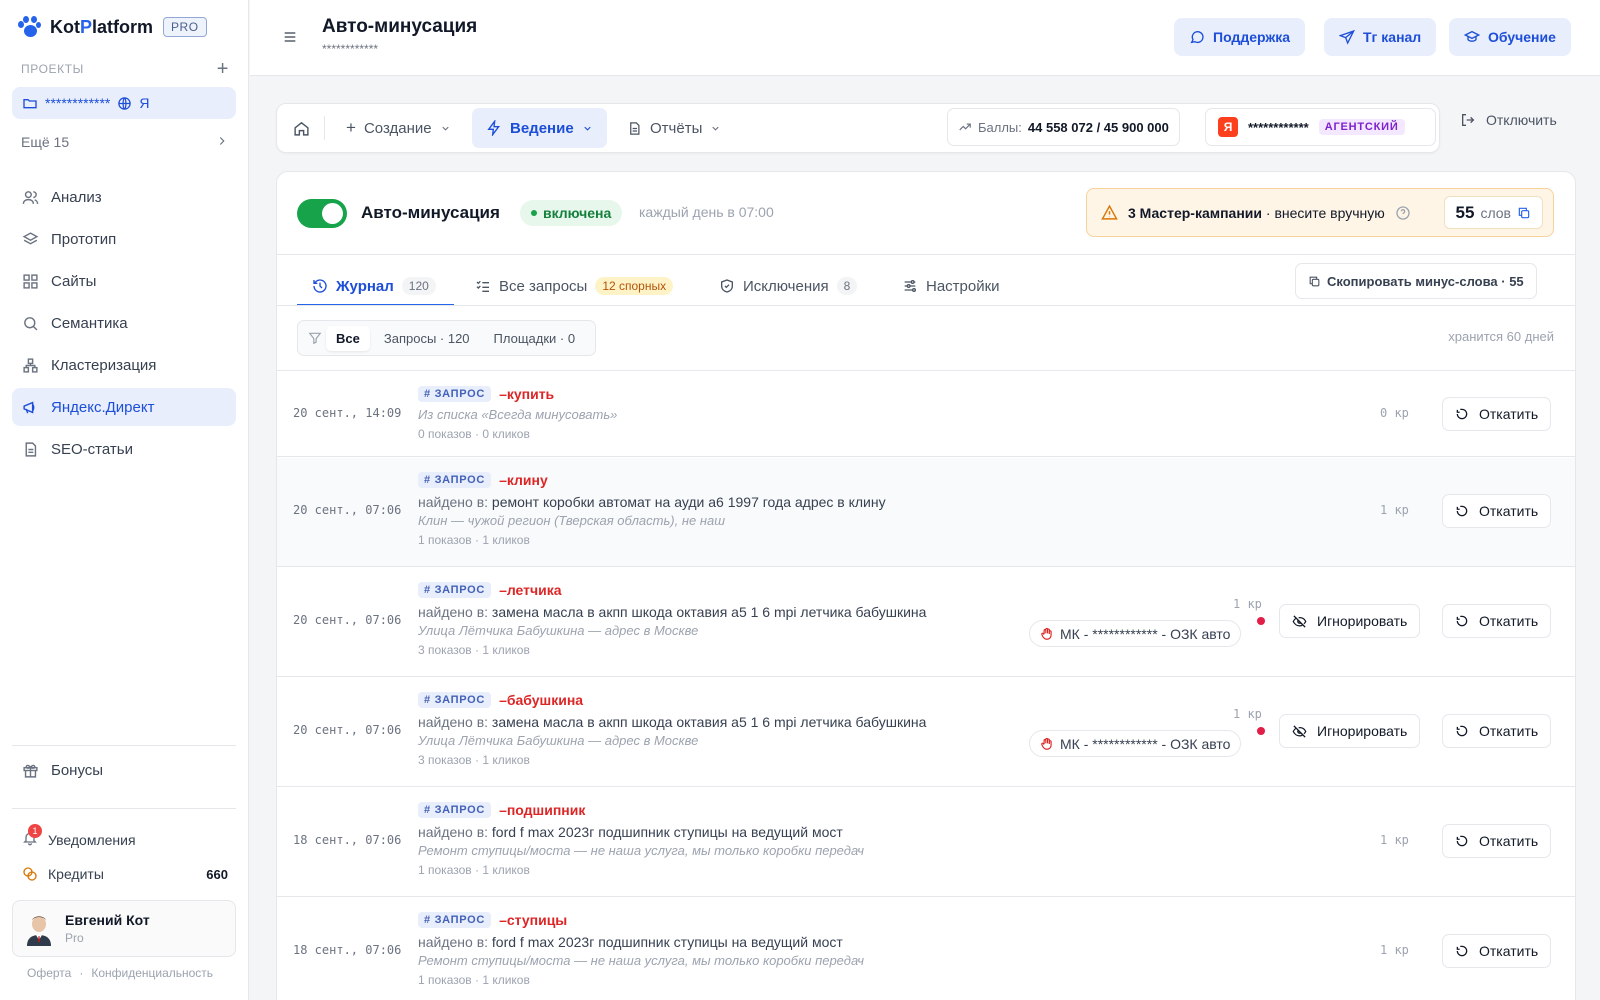 This screenshot has height=1000, width=1600. Describe the element at coordinates (84, 239) in the screenshot. I see `sidebar-item-label: Прототип` at that location.